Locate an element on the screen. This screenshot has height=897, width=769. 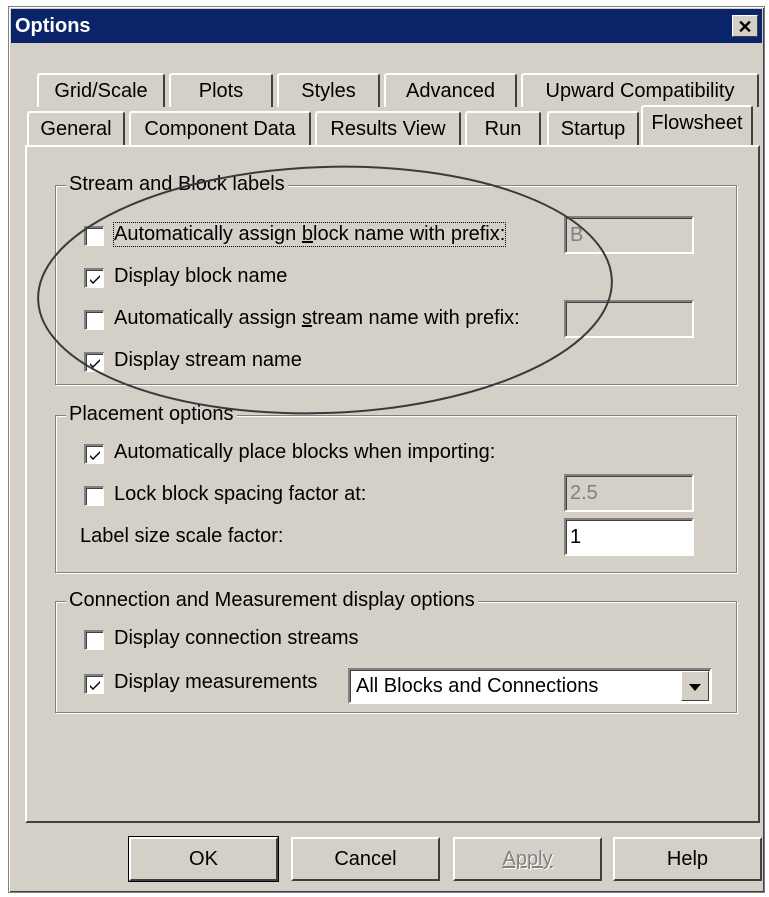
tab-flowsheet: Flowsheet is located at coordinates (697, 125).